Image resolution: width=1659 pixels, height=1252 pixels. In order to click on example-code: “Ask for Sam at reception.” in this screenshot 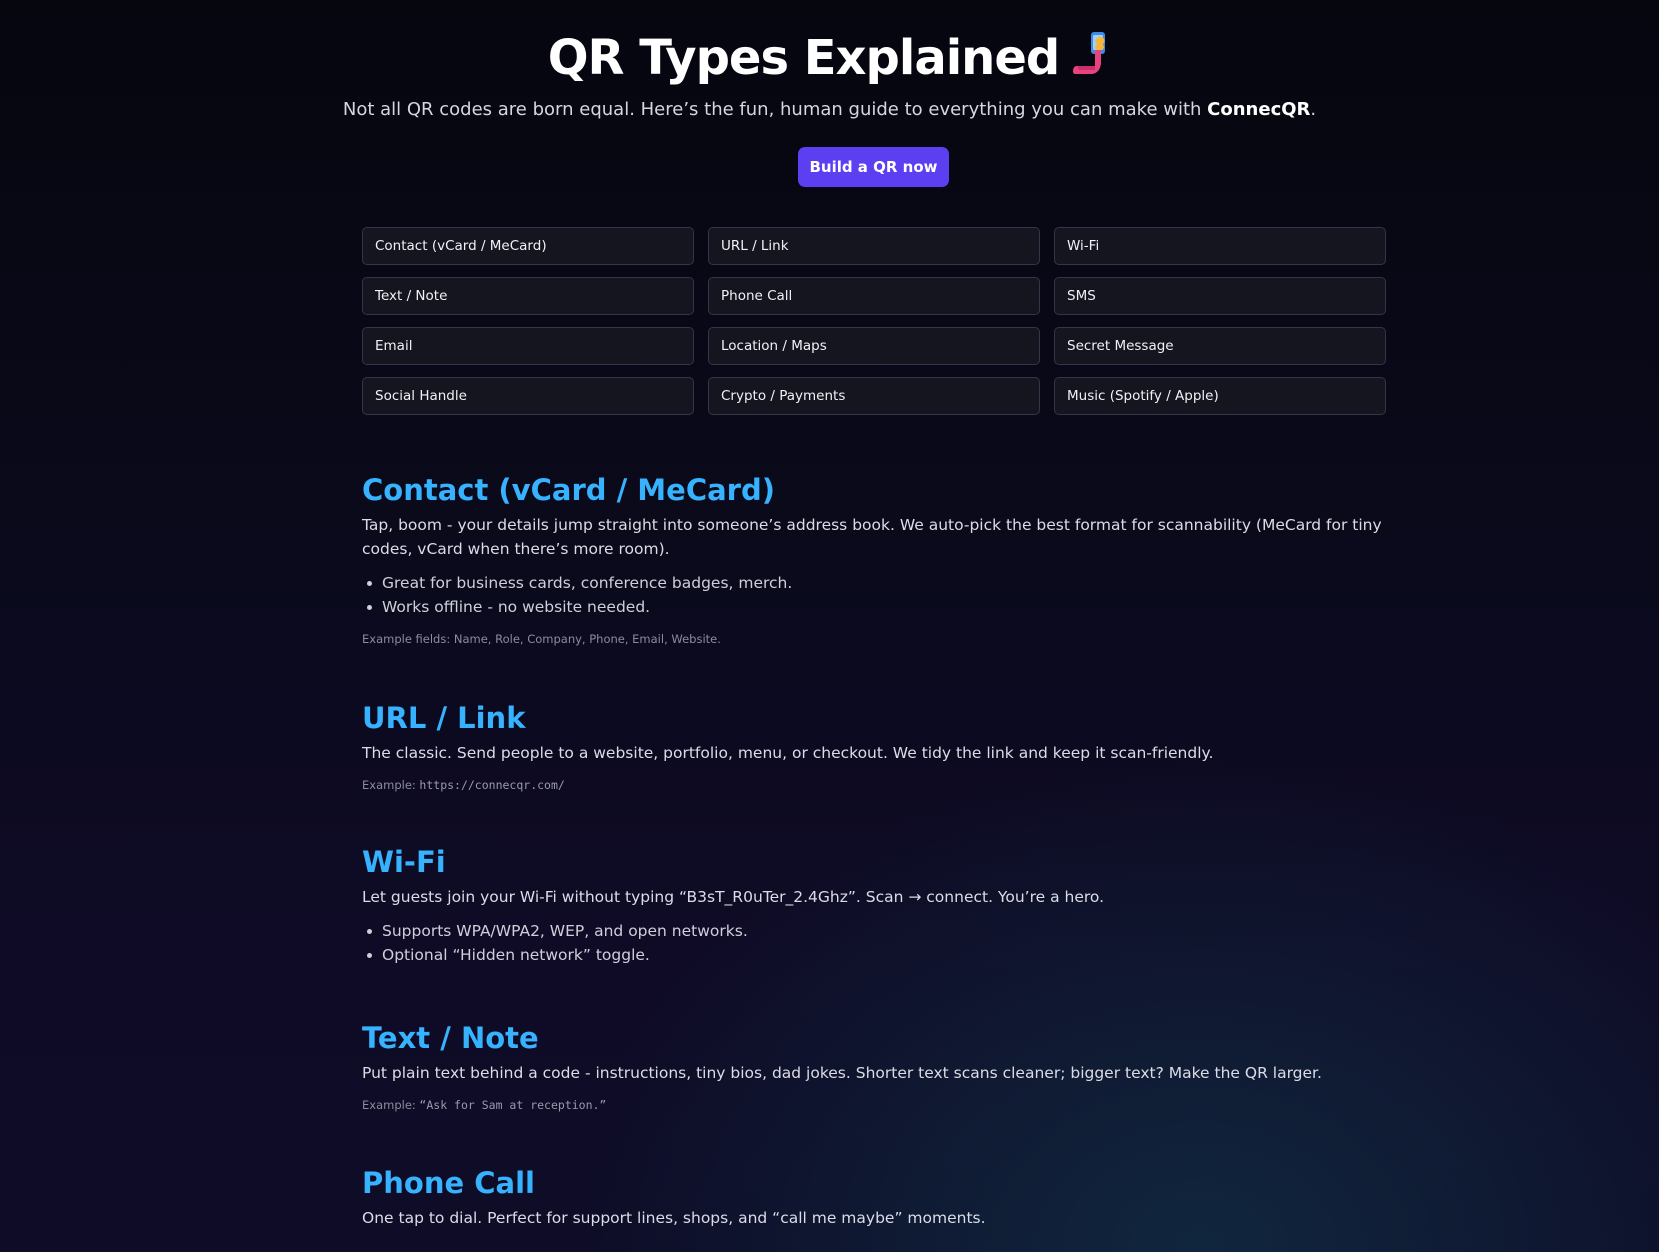, I will do `click(513, 1105)`.